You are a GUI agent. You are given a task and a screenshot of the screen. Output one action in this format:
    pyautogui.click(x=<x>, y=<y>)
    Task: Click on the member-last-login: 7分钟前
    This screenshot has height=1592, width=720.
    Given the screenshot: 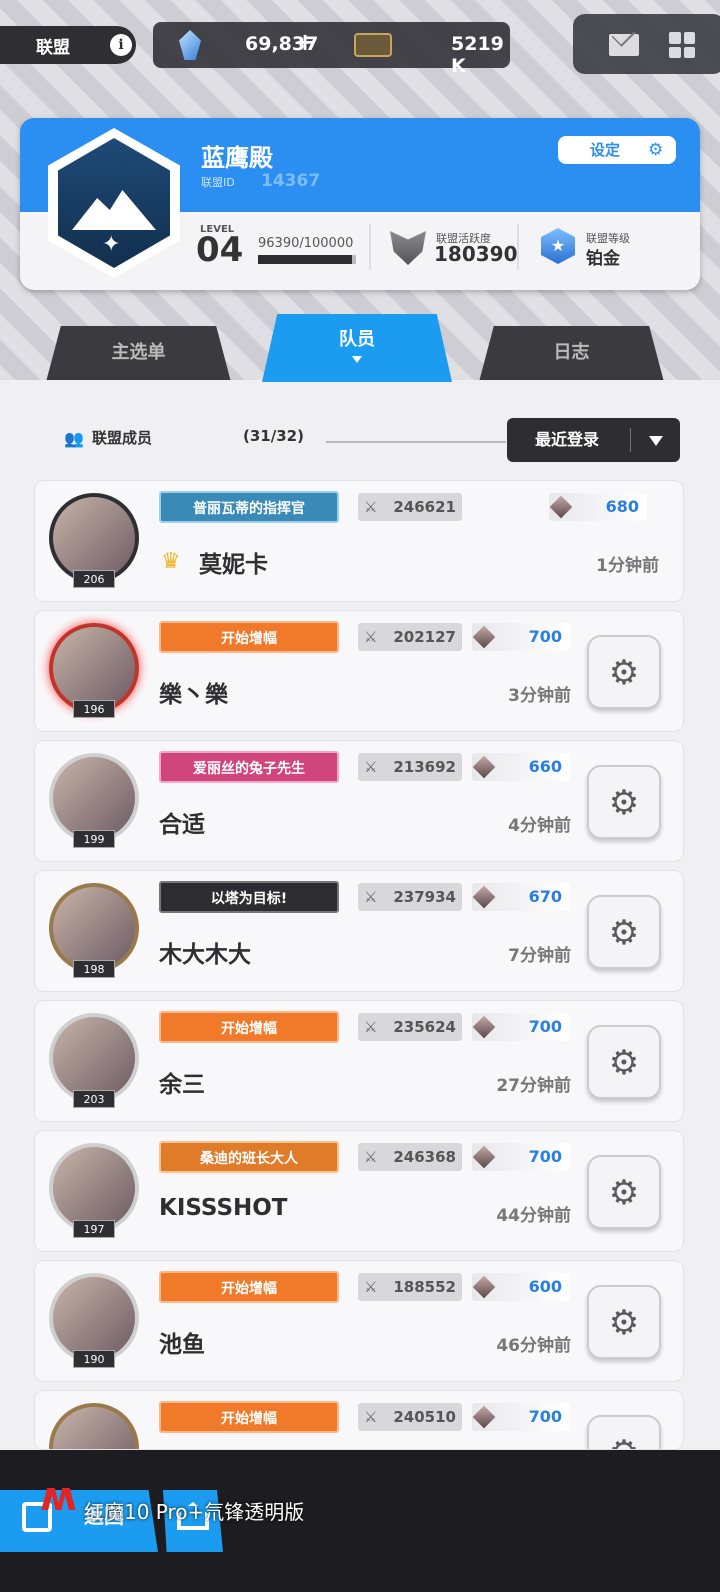 What is the action you would take?
    pyautogui.click(x=539, y=956)
    